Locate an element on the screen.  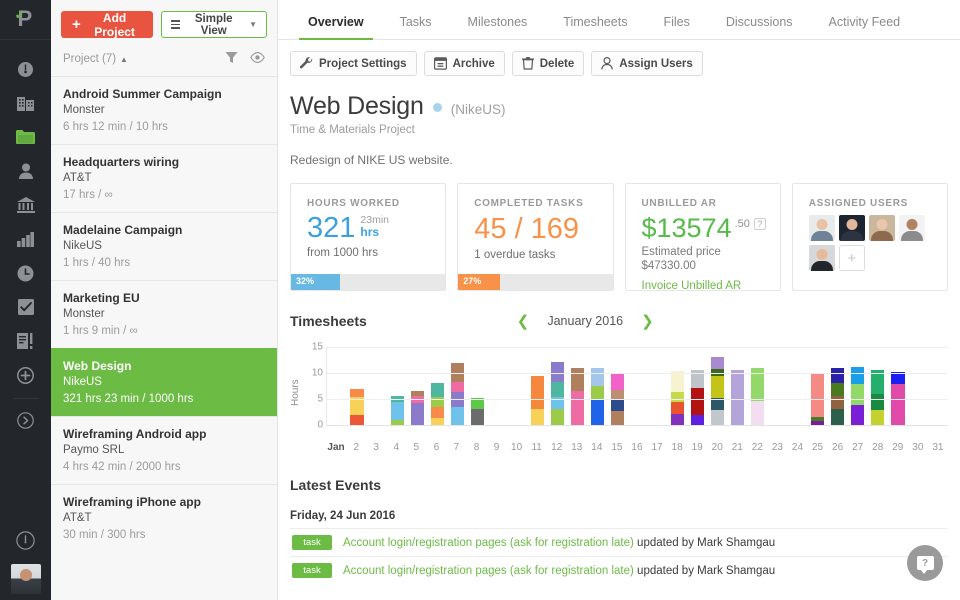
project-item-name: Web Design is located at coordinates (97, 366).